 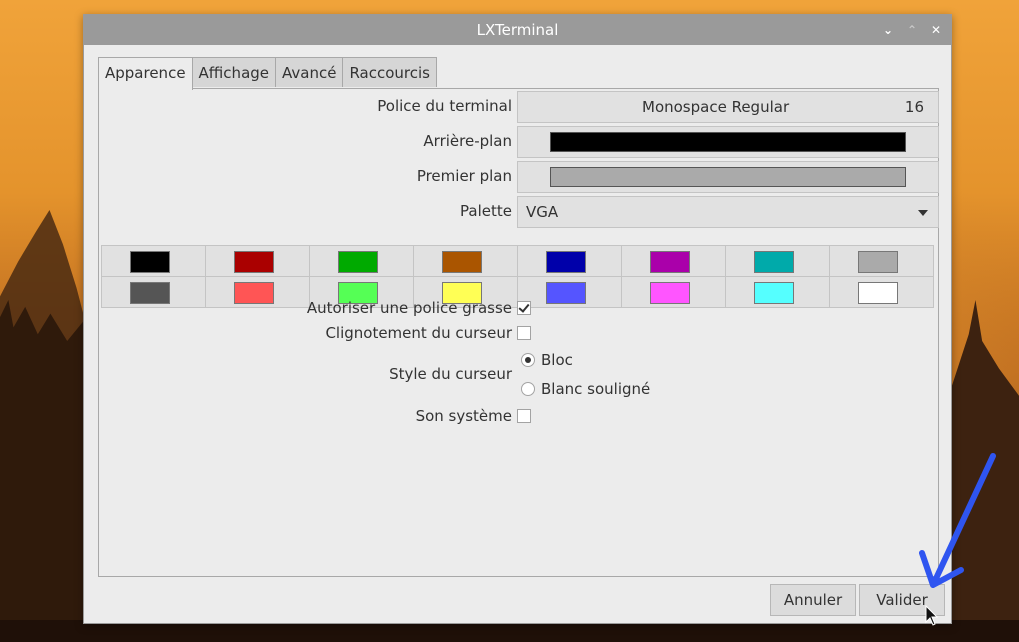 What do you see at coordinates (728, 212) in the screenshot?
I see `palette-dropdown: VGA` at bounding box center [728, 212].